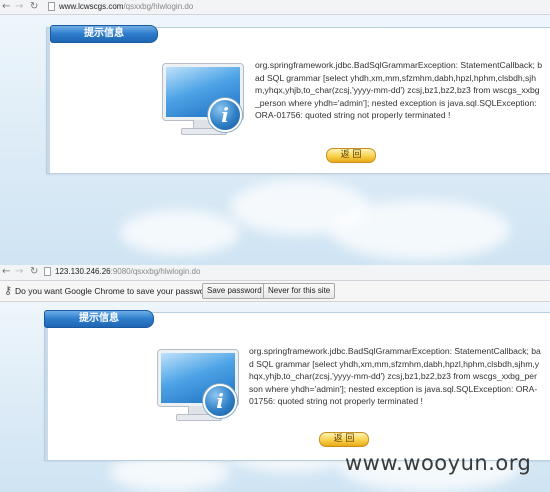 This screenshot has height=492, width=550. Describe the element at coordinates (8, 290) in the screenshot. I see `key-icon: ⚷` at that location.